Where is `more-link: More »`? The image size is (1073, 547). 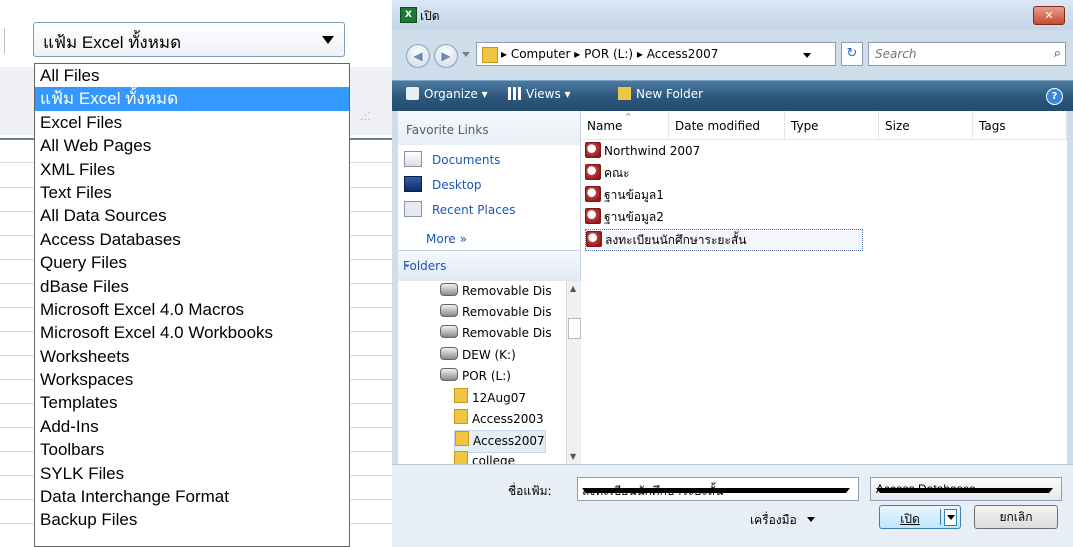
more-link: More » is located at coordinates (446, 239).